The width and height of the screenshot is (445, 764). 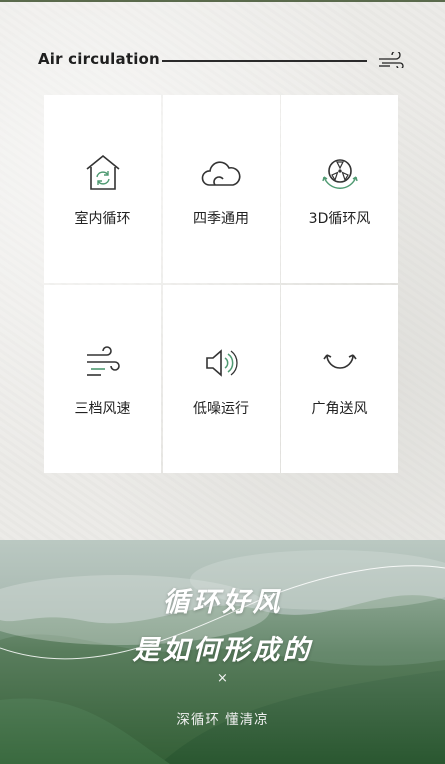 I want to click on feature-label: 三档风速, so click(x=102, y=409).